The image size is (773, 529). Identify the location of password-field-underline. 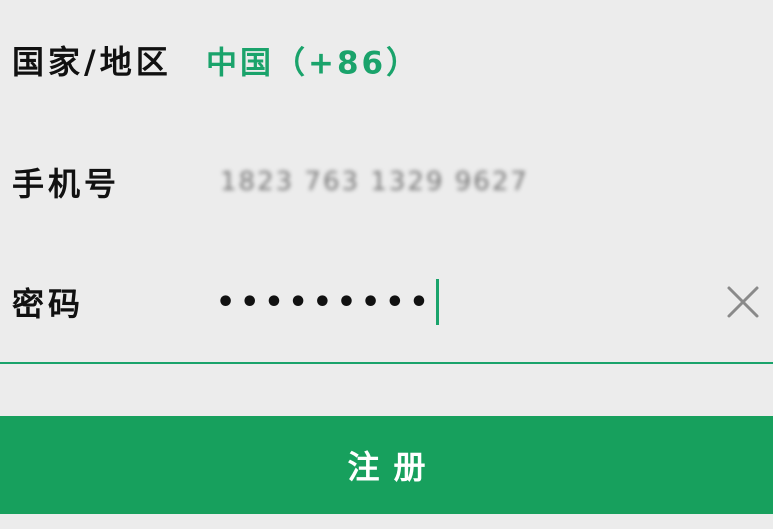
(386, 363).